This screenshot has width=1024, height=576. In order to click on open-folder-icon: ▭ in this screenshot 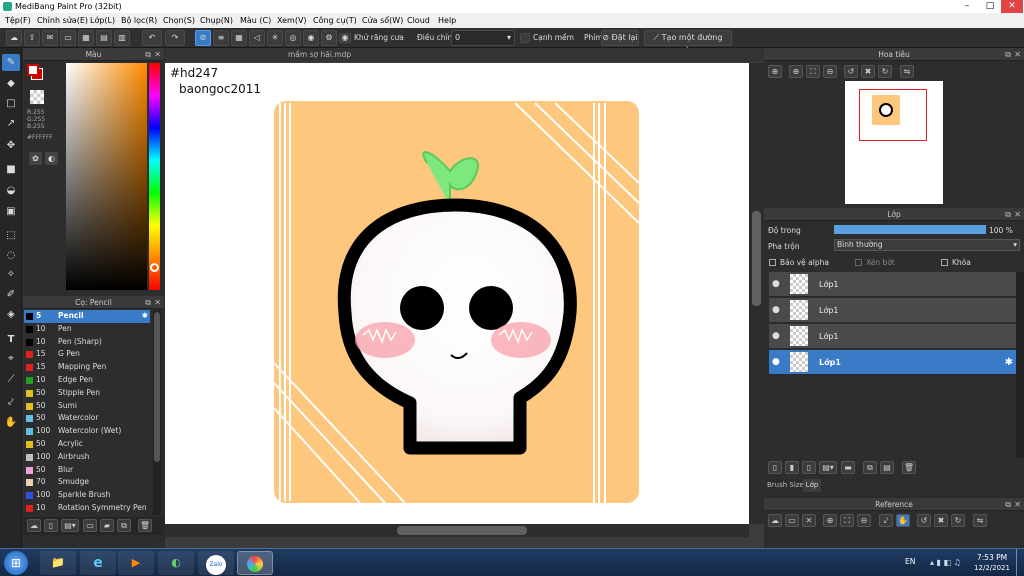, I will do `click(792, 520)`.